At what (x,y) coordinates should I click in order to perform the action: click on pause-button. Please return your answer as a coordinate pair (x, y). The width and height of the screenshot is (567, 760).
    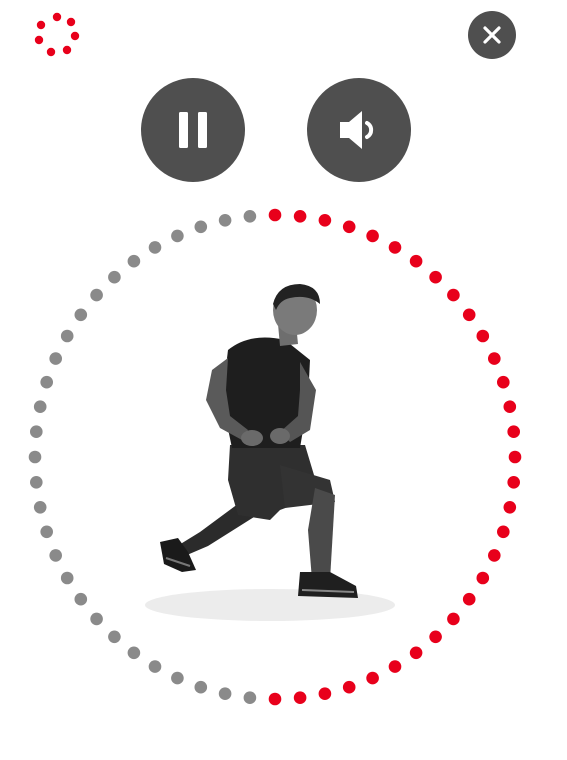
    Looking at the image, I should click on (193, 130).